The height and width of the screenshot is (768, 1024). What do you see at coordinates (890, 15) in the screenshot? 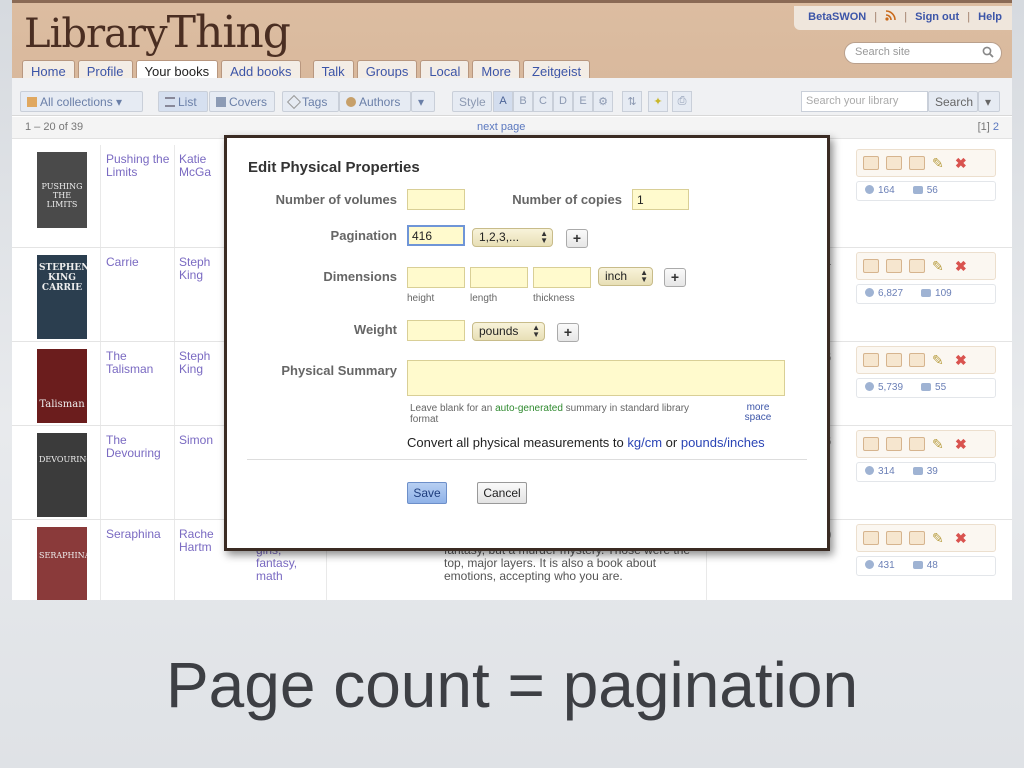
I see `rss-icon` at bounding box center [890, 15].